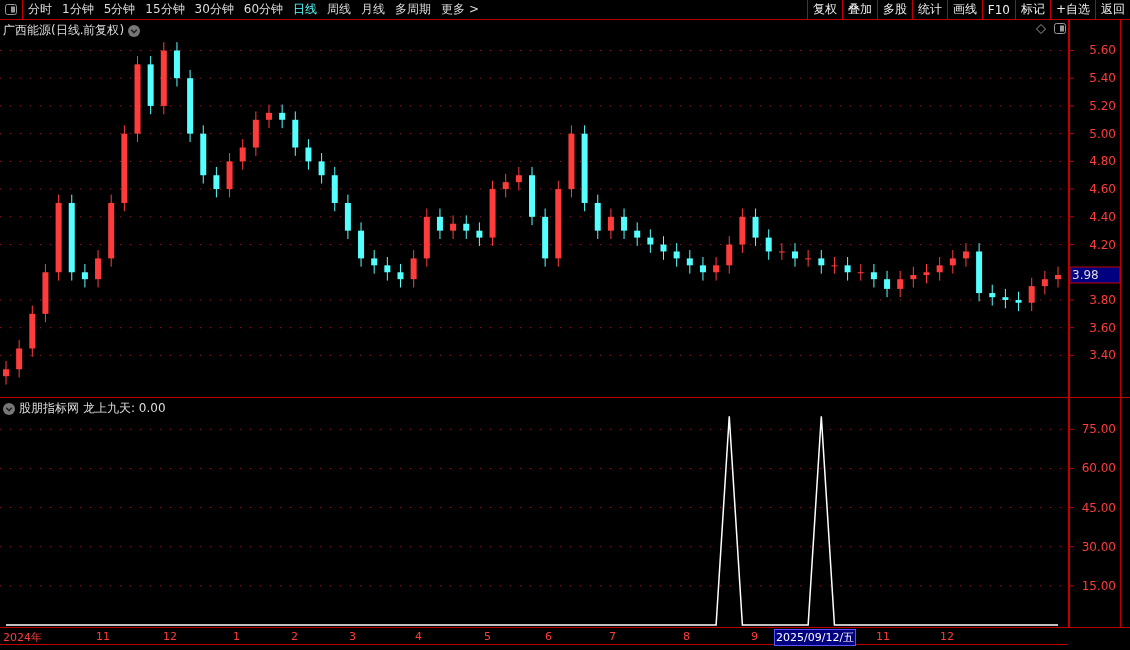  What do you see at coordinates (1102, 327) in the screenshot?
I see `axis-tick-label: 3.60` at bounding box center [1102, 327].